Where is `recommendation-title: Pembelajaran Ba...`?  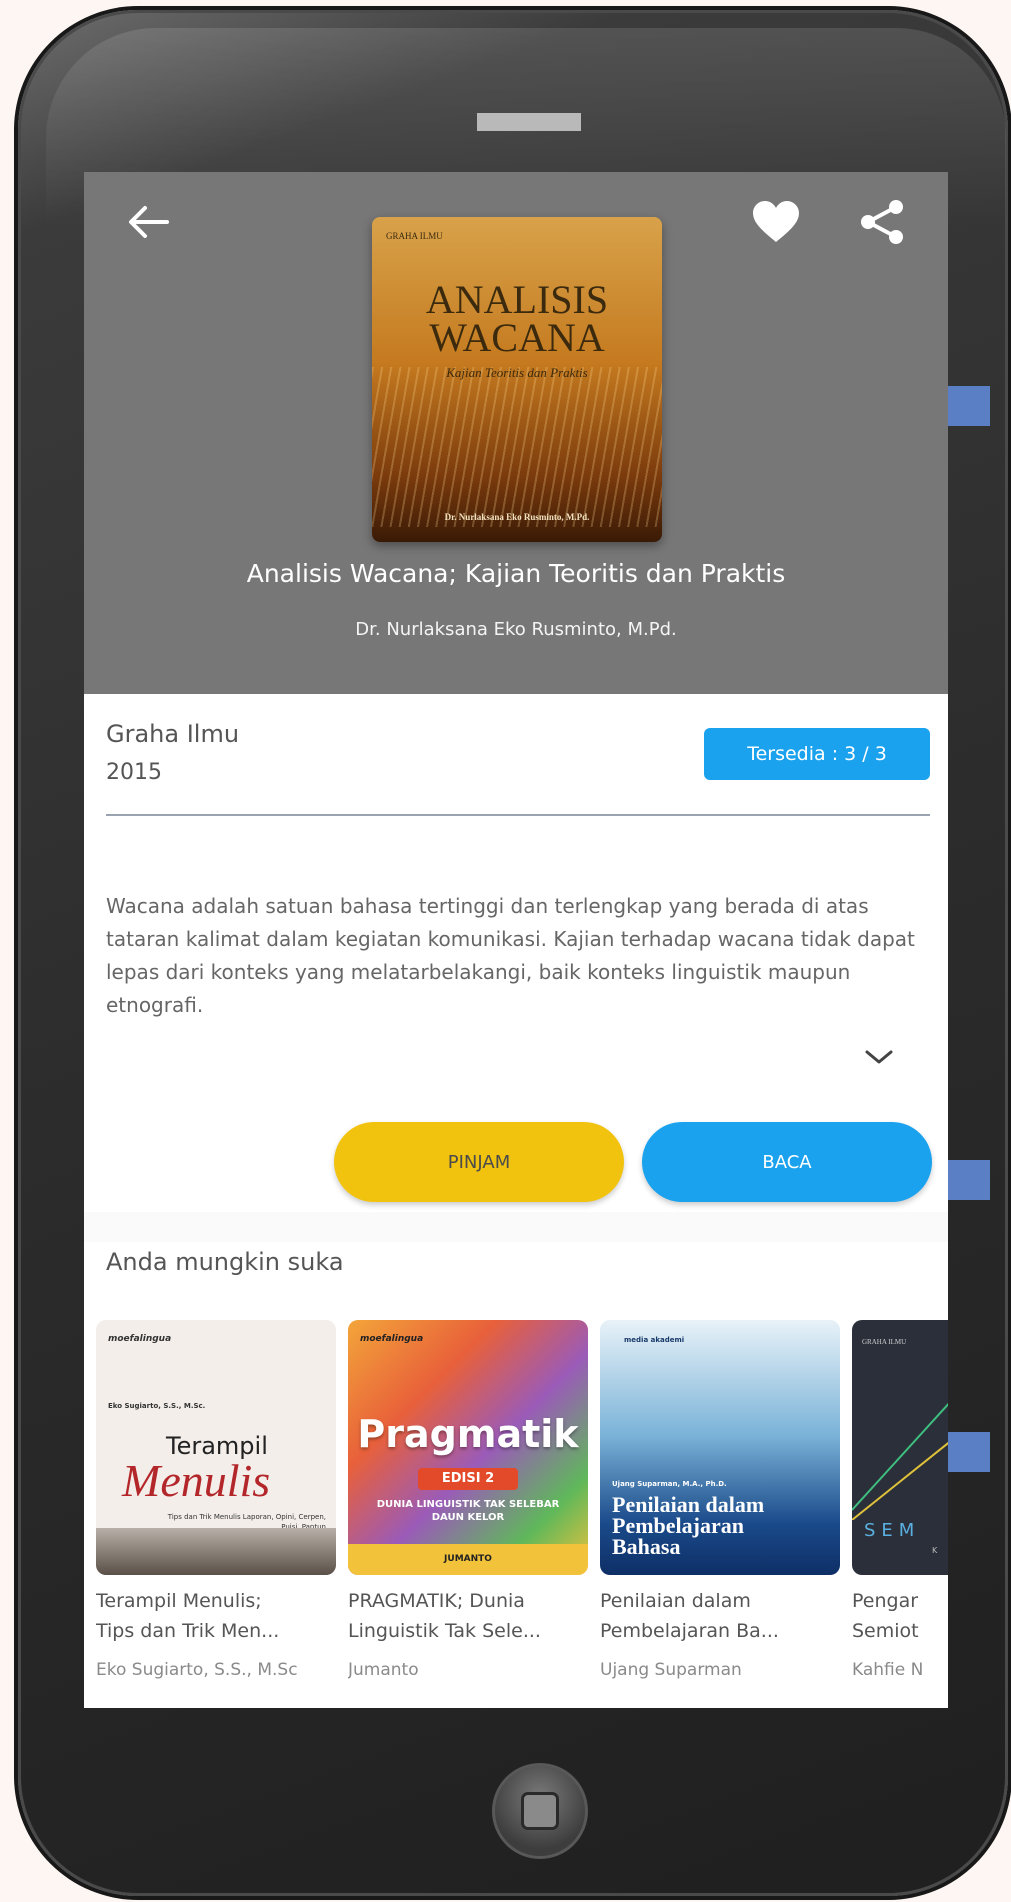
recommendation-title: Pembelajaran Ba... is located at coordinates (689, 1631).